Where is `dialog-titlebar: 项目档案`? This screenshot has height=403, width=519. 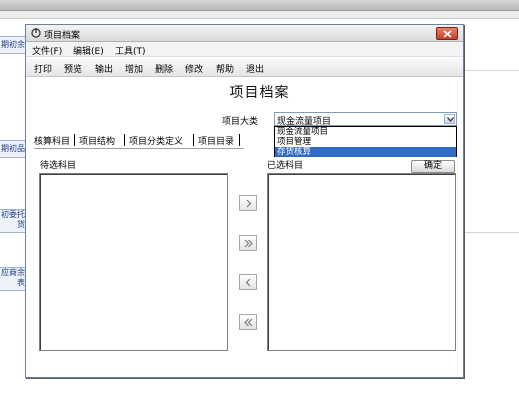
dialog-titlebar: 项目档案 is located at coordinates (244, 33).